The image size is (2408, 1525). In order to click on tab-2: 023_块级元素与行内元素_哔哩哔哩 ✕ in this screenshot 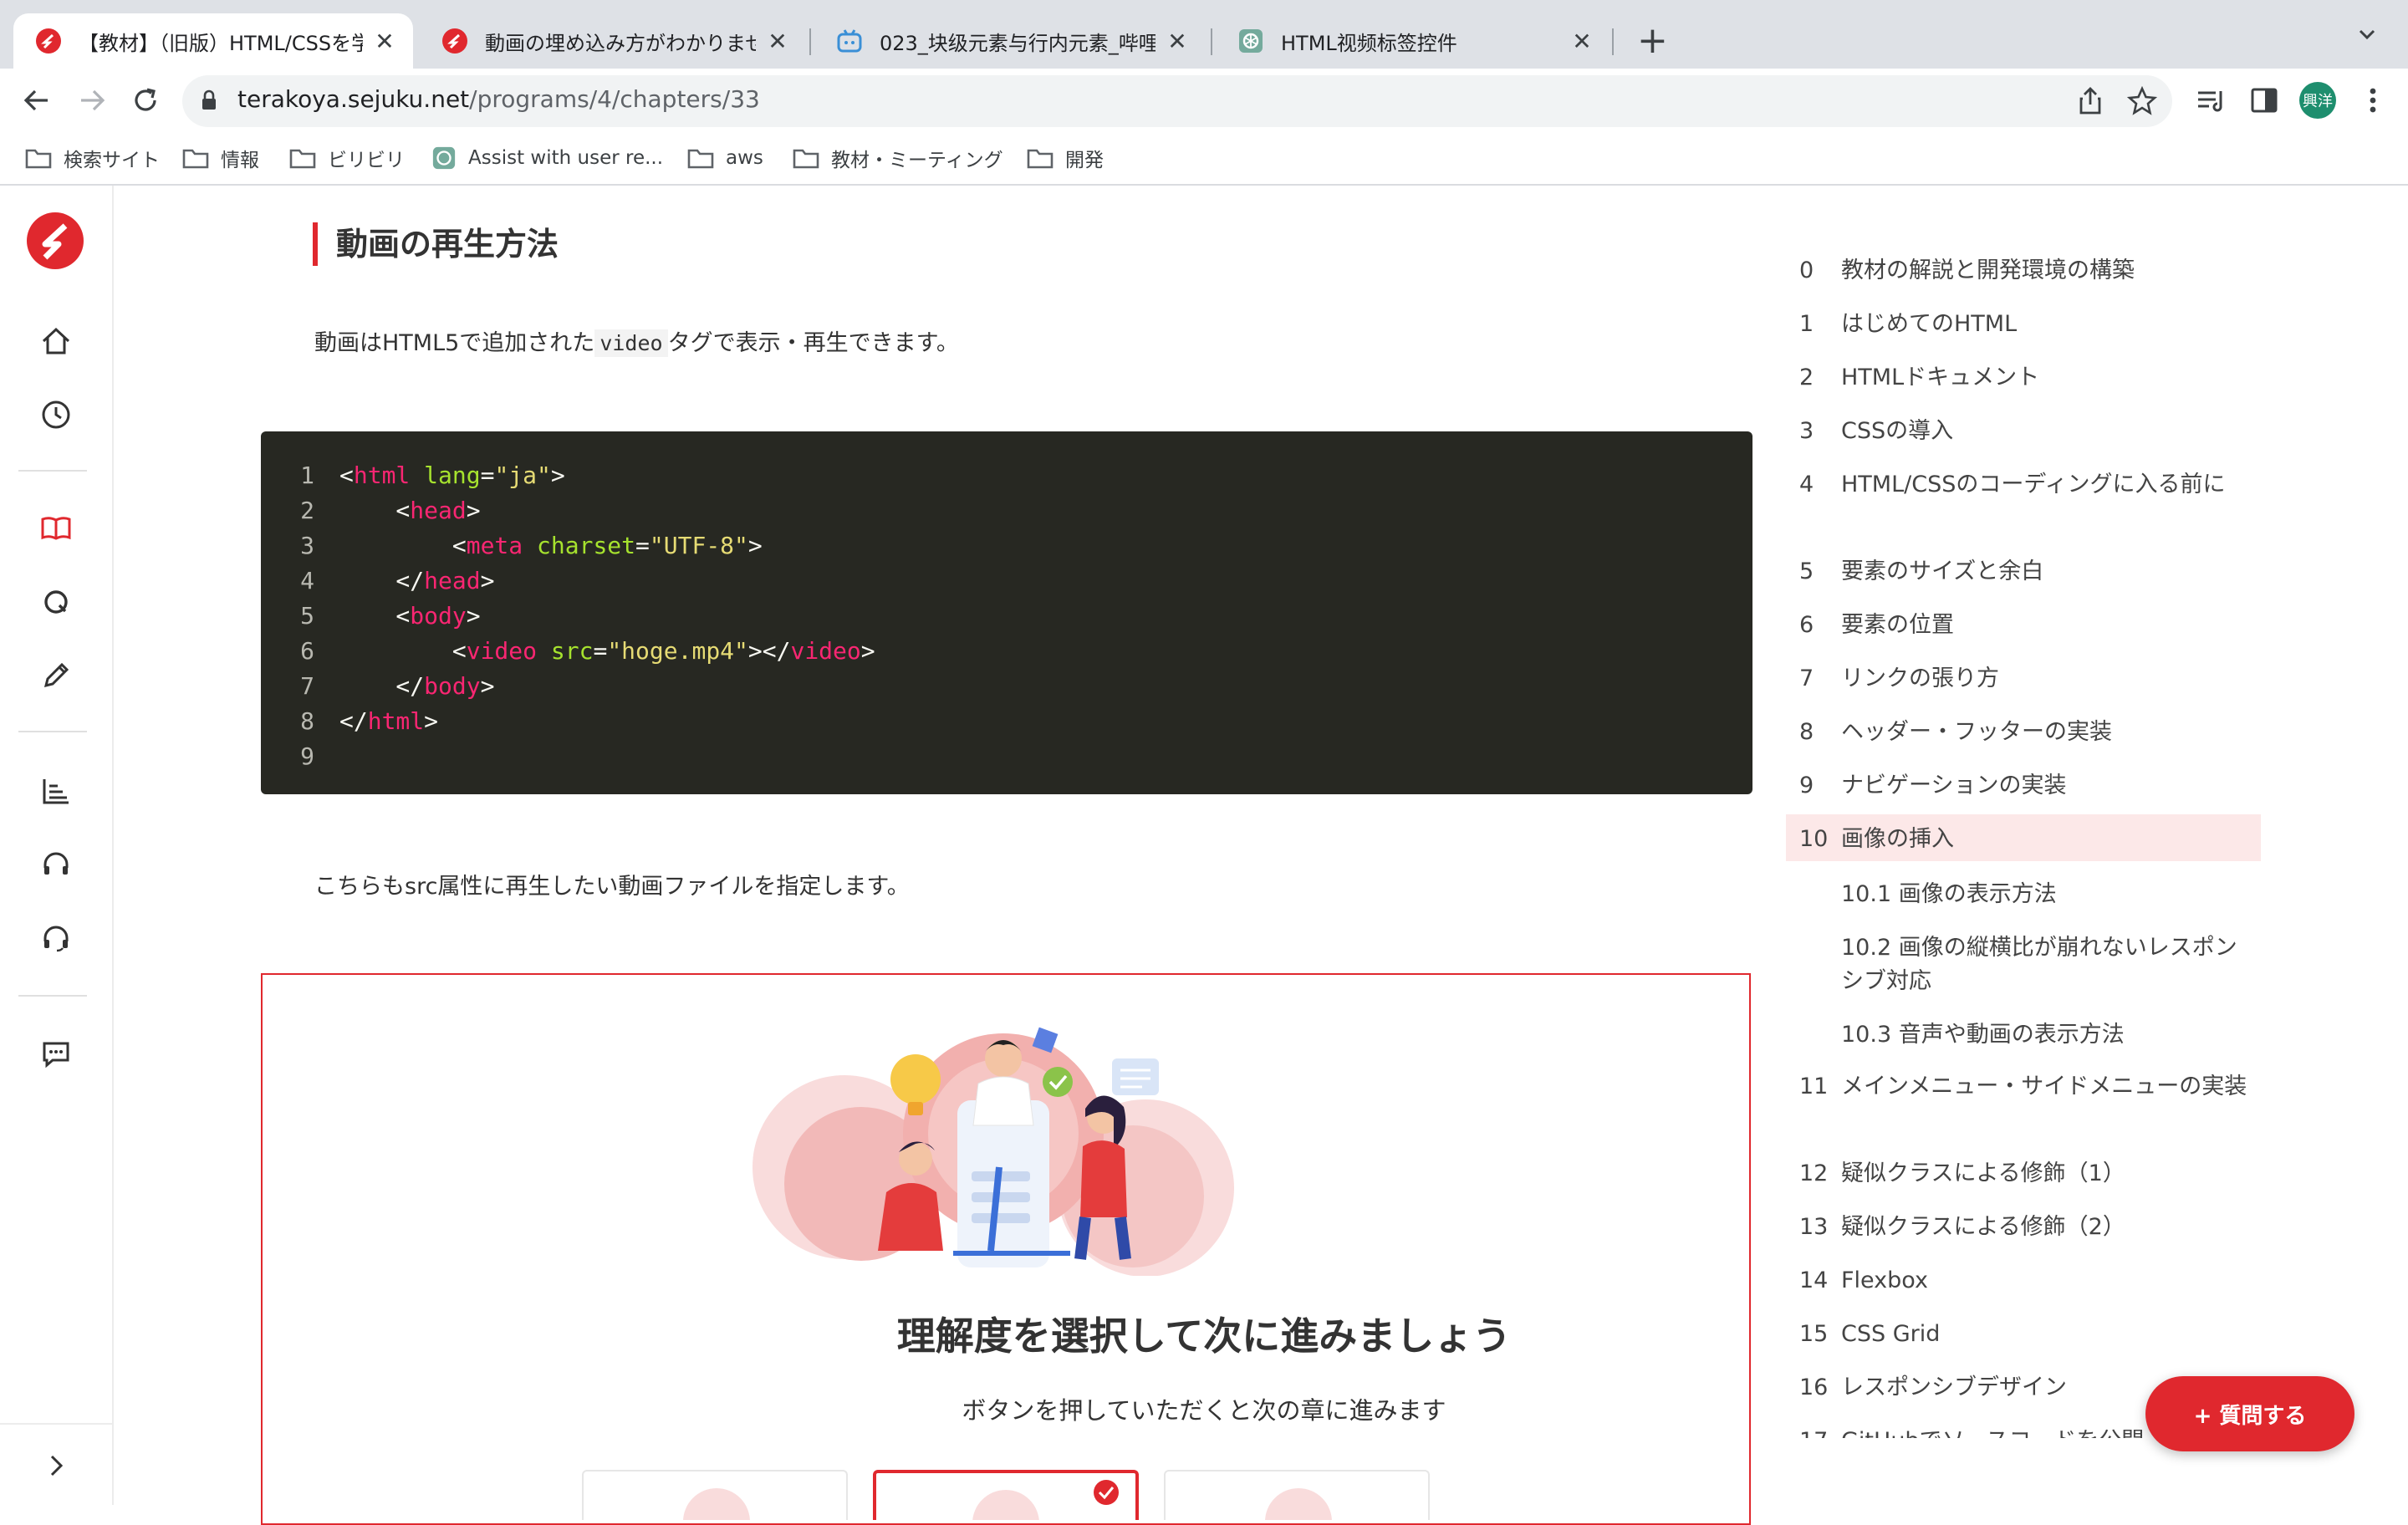, I will do `click(1010, 41)`.